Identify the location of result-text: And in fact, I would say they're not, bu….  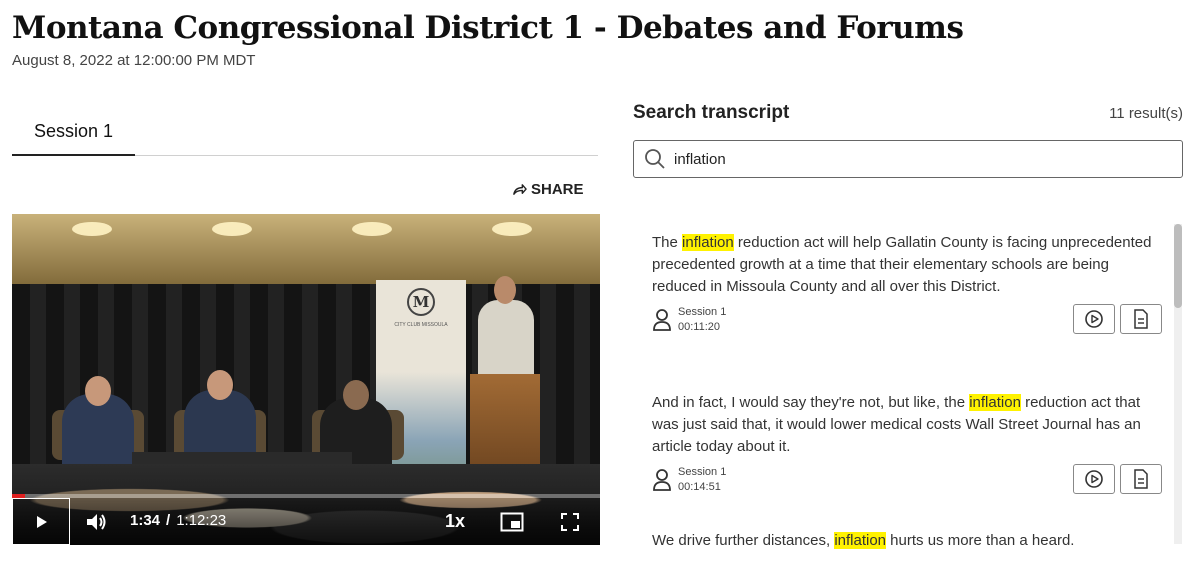
(896, 424).